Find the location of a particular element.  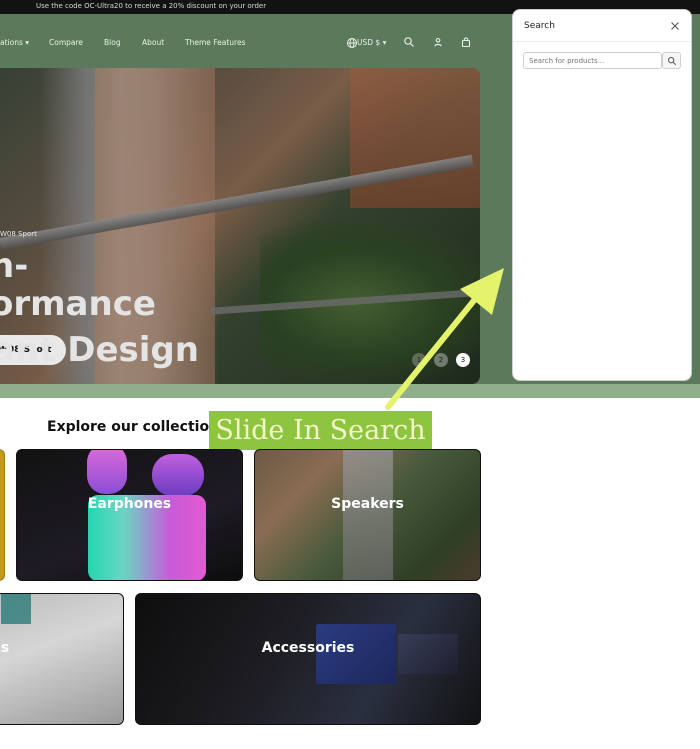

hero-headline-line-1: n- is located at coordinates (14, 266).